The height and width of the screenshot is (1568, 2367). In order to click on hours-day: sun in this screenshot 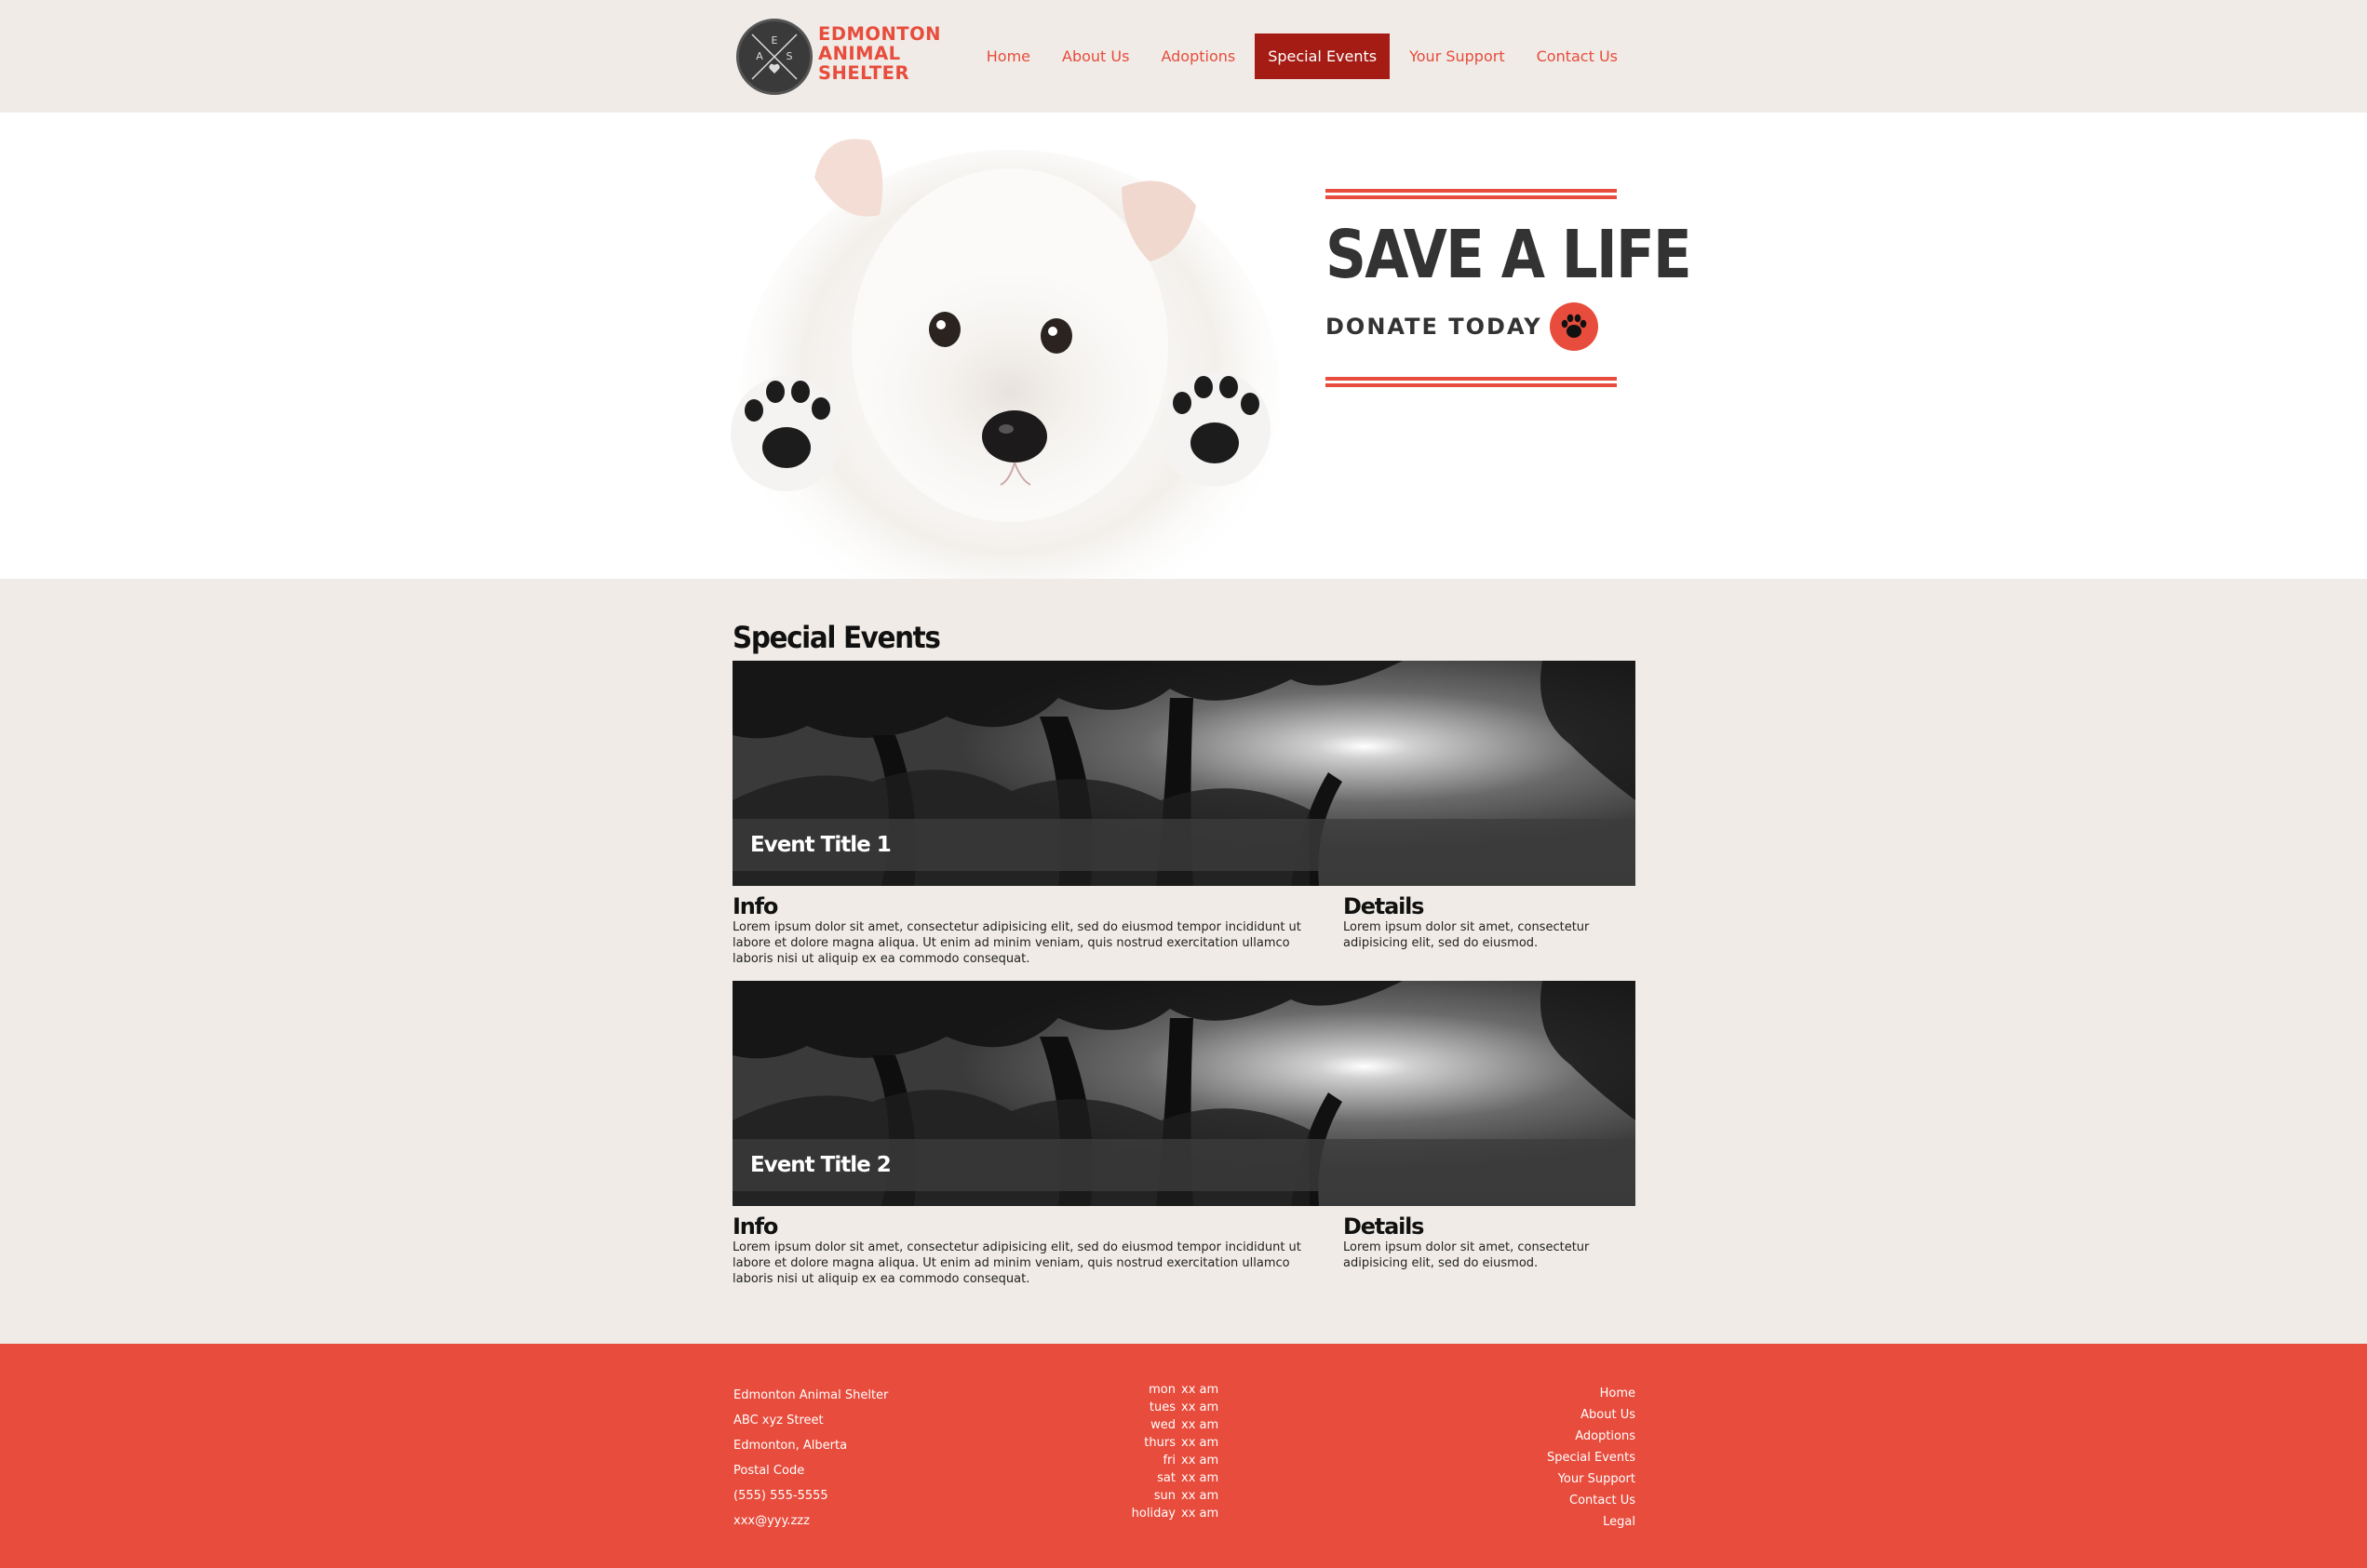, I will do `click(1165, 1496)`.